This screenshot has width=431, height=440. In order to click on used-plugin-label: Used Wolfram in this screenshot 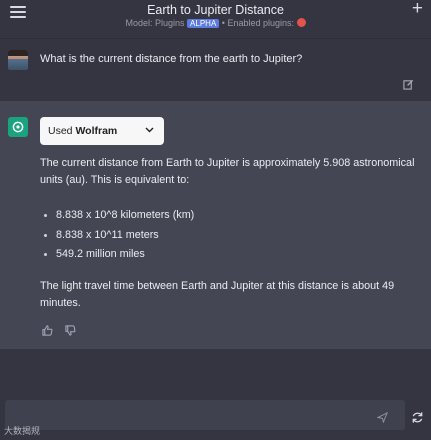, I will do `click(82, 131)`.